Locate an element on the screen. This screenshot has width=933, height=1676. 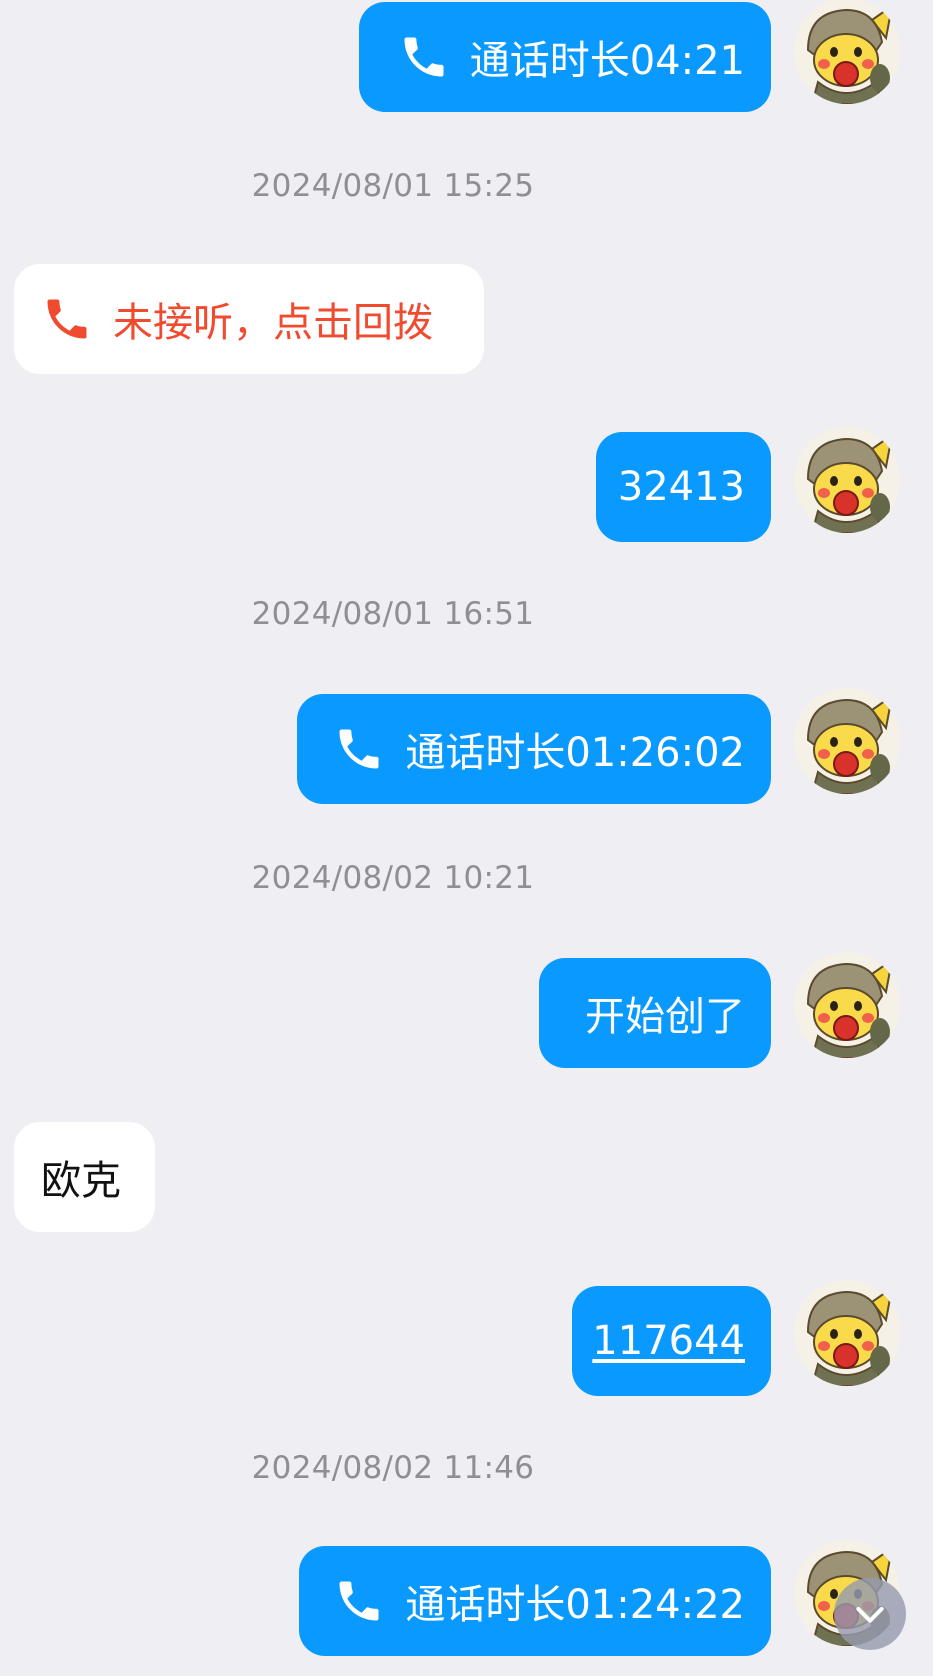
message-timestamp: 2024/08/01 16:51 is located at coordinates (393, 614).